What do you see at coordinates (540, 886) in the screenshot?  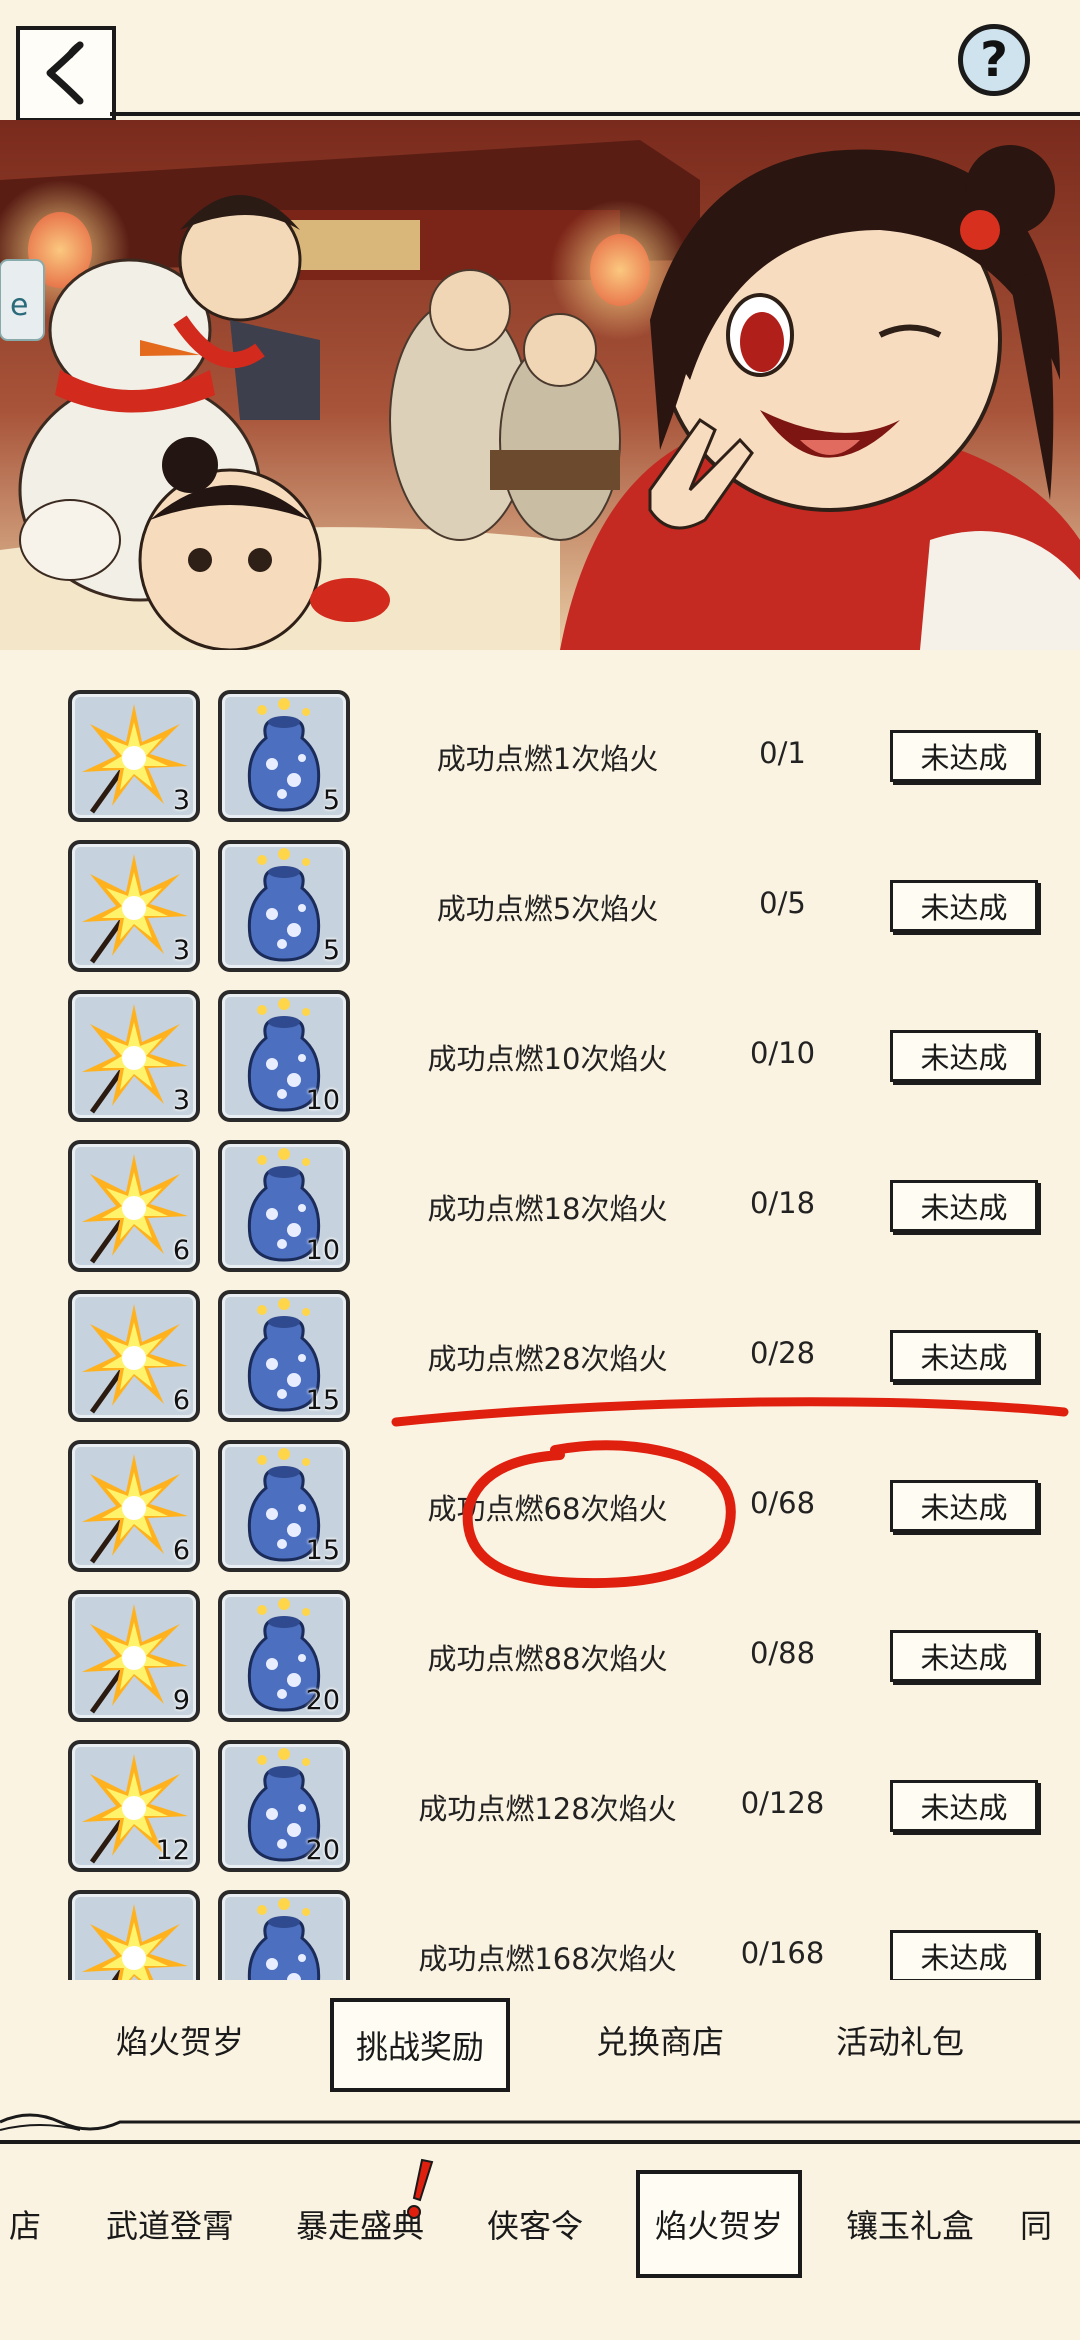 I see `list-item: 3 5 成功点燃5次焰火 0/5 未达成` at bounding box center [540, 886].